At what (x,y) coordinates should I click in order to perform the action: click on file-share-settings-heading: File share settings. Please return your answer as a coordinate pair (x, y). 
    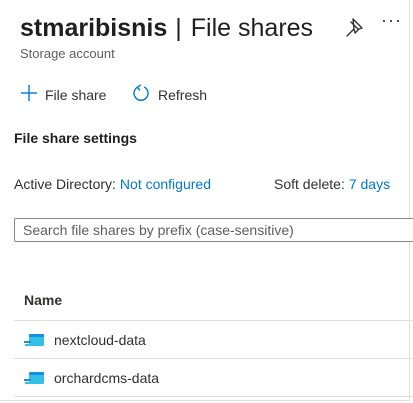
    Looking at the image, I should click on (75, 138).